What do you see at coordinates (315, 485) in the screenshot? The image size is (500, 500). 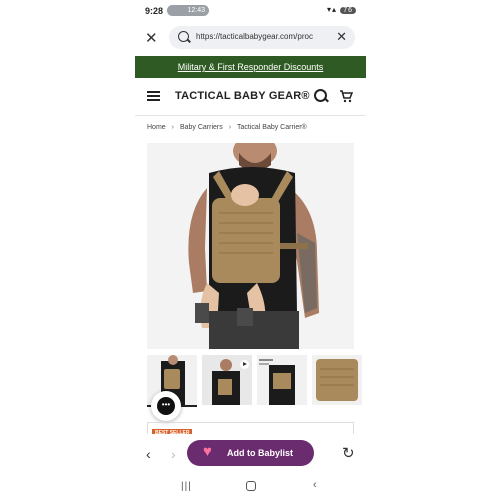 I see `back-icon: ‹` at bounding box center [315, 485].